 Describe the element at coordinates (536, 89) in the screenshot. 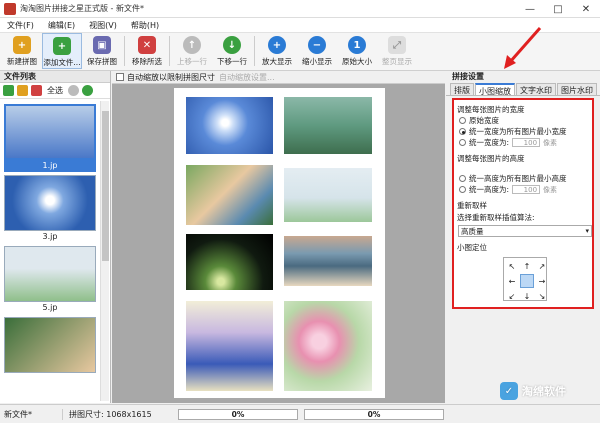

I see `tab-text-watermark: 文字水印` at that location.